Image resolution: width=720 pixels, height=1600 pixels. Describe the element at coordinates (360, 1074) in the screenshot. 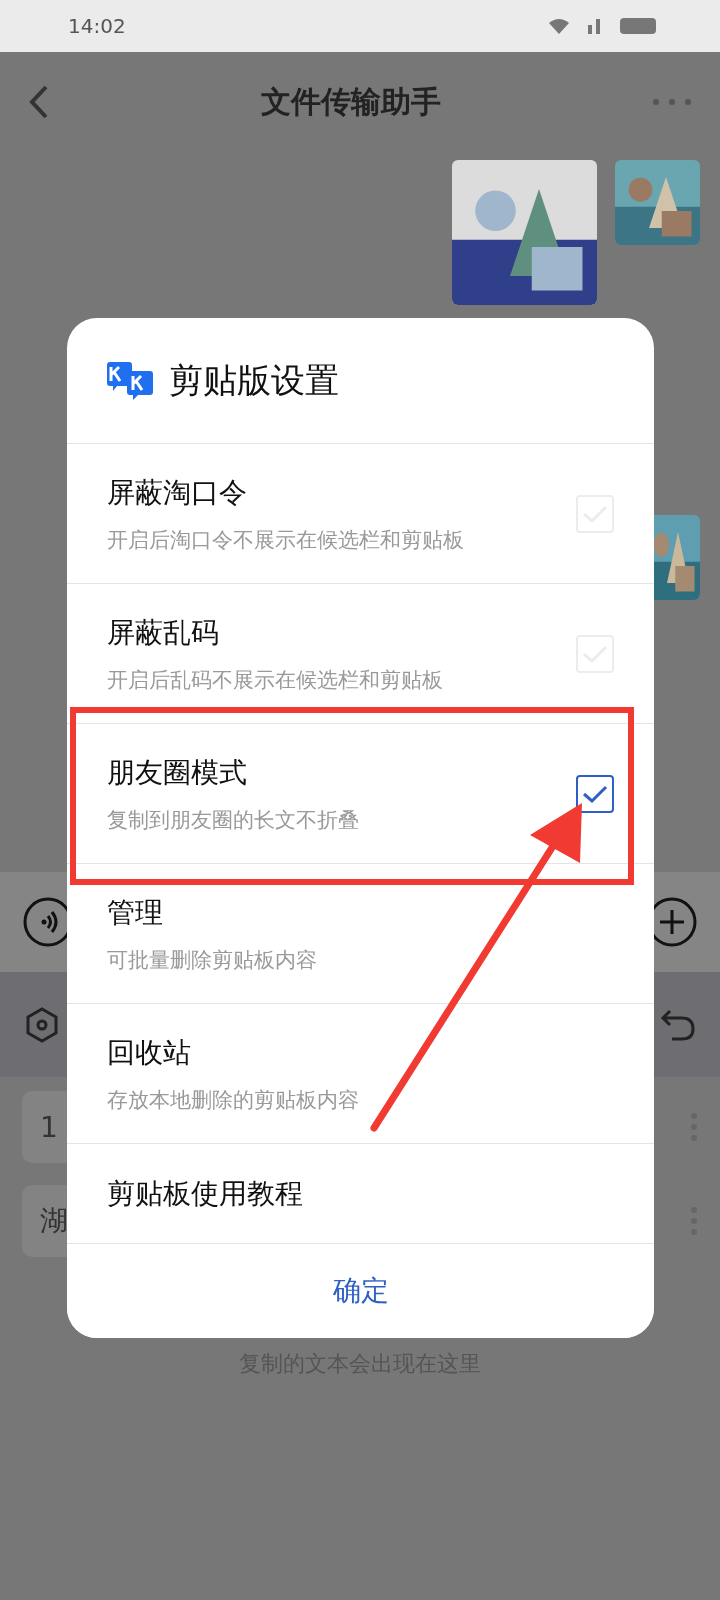

I see `settings-option: 回收站 存放本地删除的剪贴板内容` at that location.